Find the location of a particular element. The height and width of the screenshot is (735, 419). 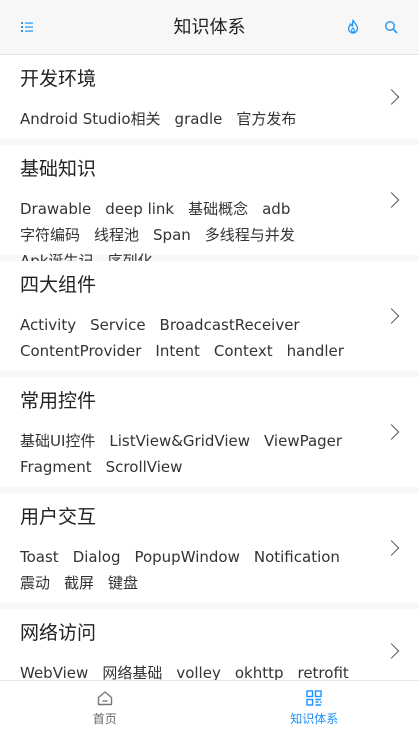

search-icon is located at coordinates (391, 27).